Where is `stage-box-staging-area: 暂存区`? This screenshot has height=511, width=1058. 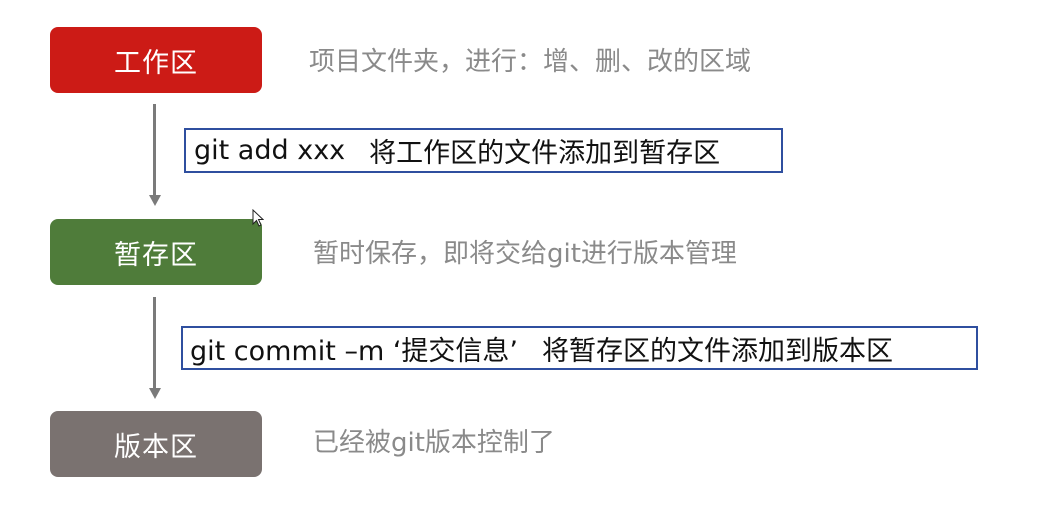 stage-box-staging-area: 暂存区 is located at coordinates (156, 252).